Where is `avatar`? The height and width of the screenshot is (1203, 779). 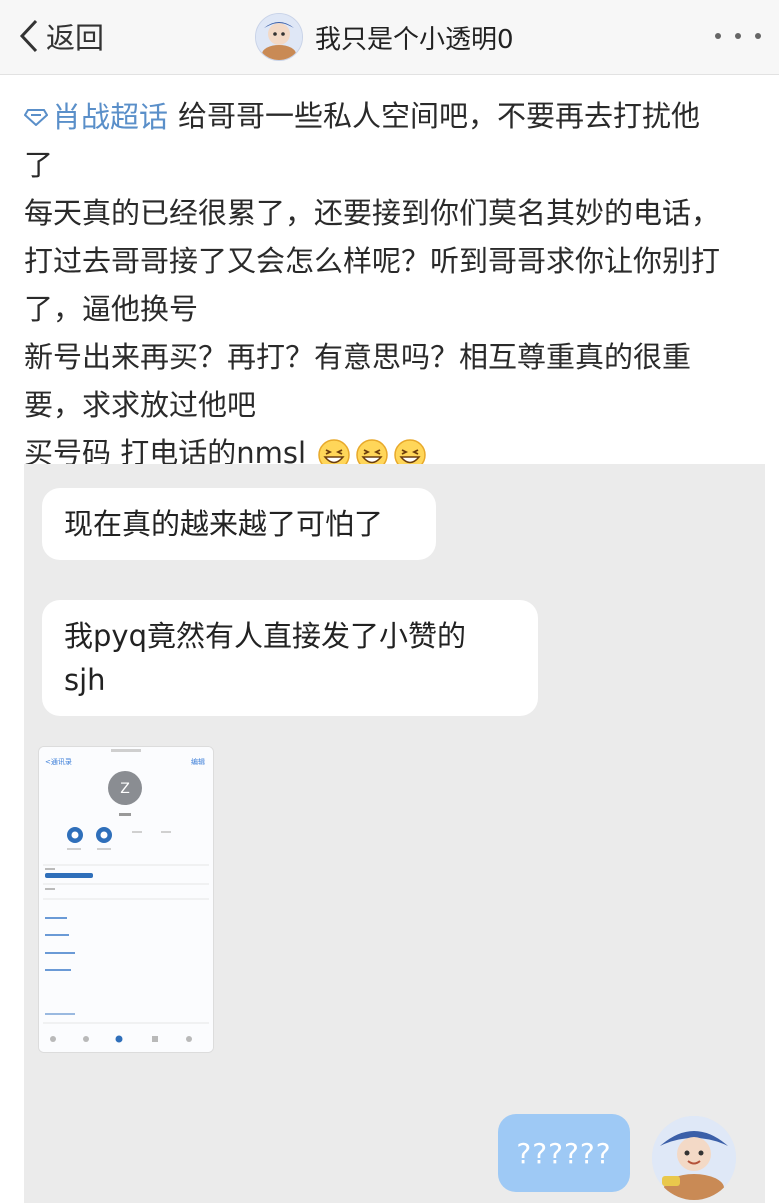
avatar is located at coordinates (279, 37).